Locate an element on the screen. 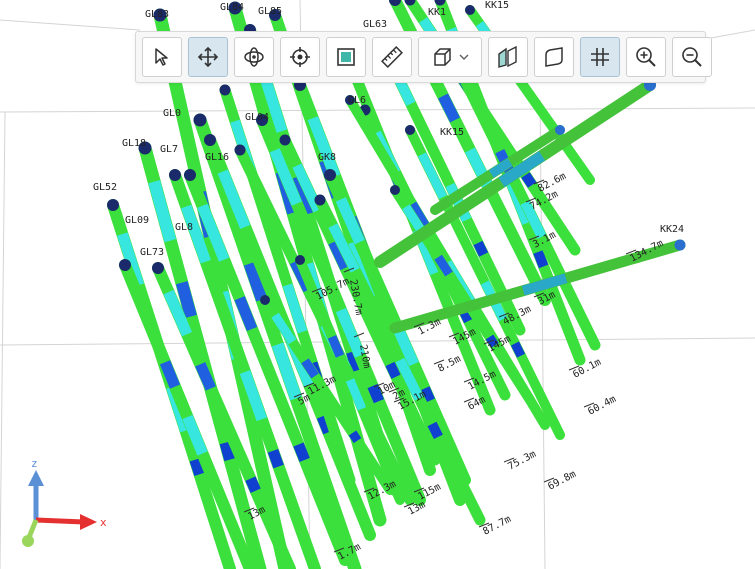 The height and width of the screenshot is (569, 755). hole-label: GL18 is located at coordinates (134, 143).